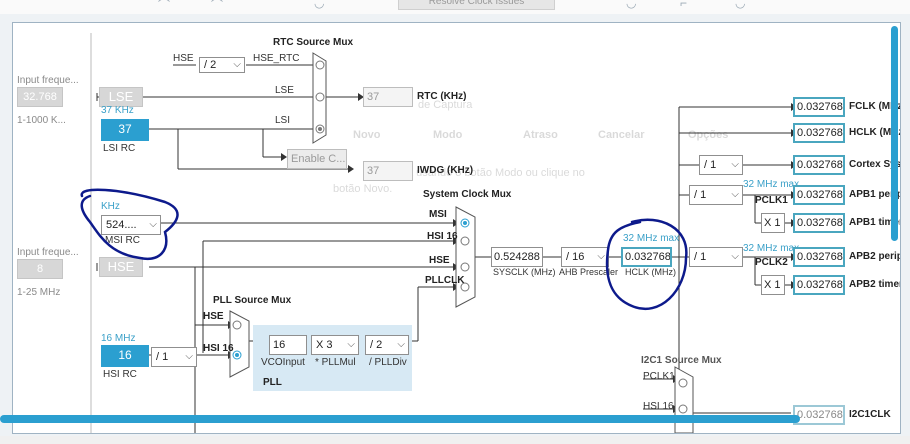 Image resolution: width=910 pixels, height=444 pixels. I want to click on apb2-prescaler-select: / 1 ⌵, so click(716, 257).